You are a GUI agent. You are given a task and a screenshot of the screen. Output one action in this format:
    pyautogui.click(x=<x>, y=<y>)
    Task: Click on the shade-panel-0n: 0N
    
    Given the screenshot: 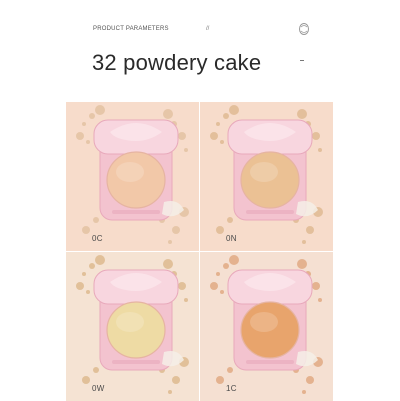 What is the action you would take?
    pyautogui.click(x=266, y=176)
    